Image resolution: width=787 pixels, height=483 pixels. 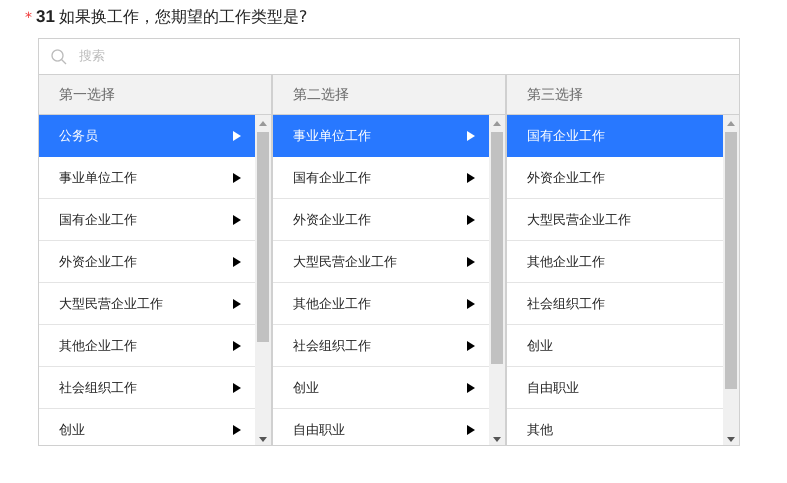 I want to click on column-header: 第二选择, so click(x=389, y=95).